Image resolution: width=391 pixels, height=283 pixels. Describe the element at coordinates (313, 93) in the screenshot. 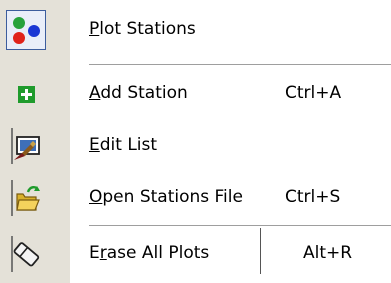

I see `menu-shortcut: Ctrl+A` at that location.